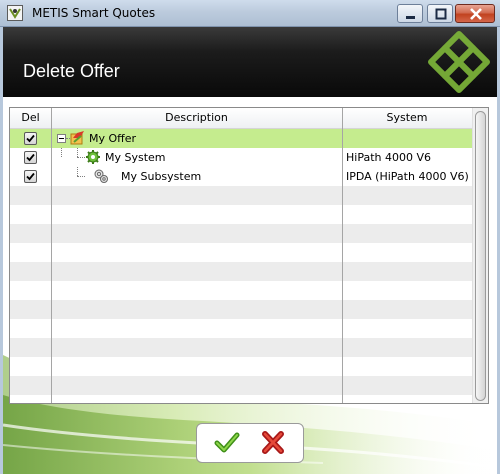  I want to click on minimize-icon, so click(410, 17).